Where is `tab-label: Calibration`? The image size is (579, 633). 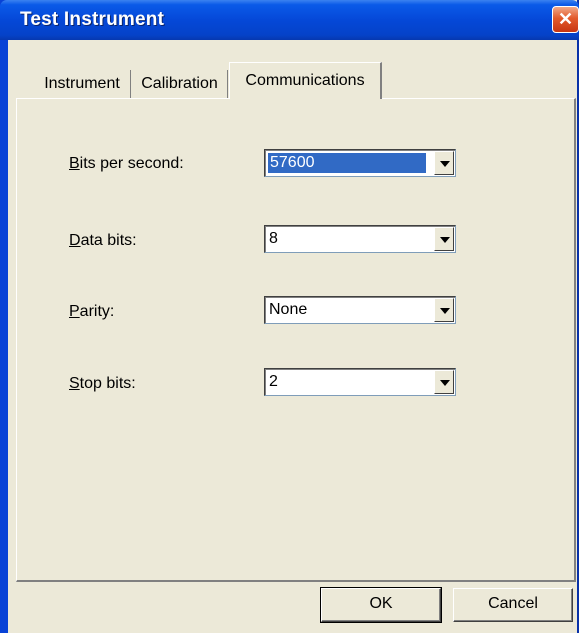
tab-label: Calibration is located at coordinates (179, 83).